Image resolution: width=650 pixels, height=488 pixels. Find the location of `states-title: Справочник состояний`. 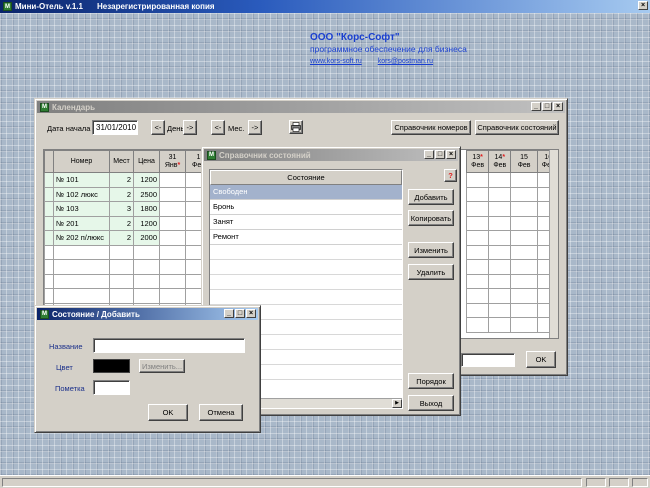

states-title: Справочник состояний is located at coordinates (265, 155).